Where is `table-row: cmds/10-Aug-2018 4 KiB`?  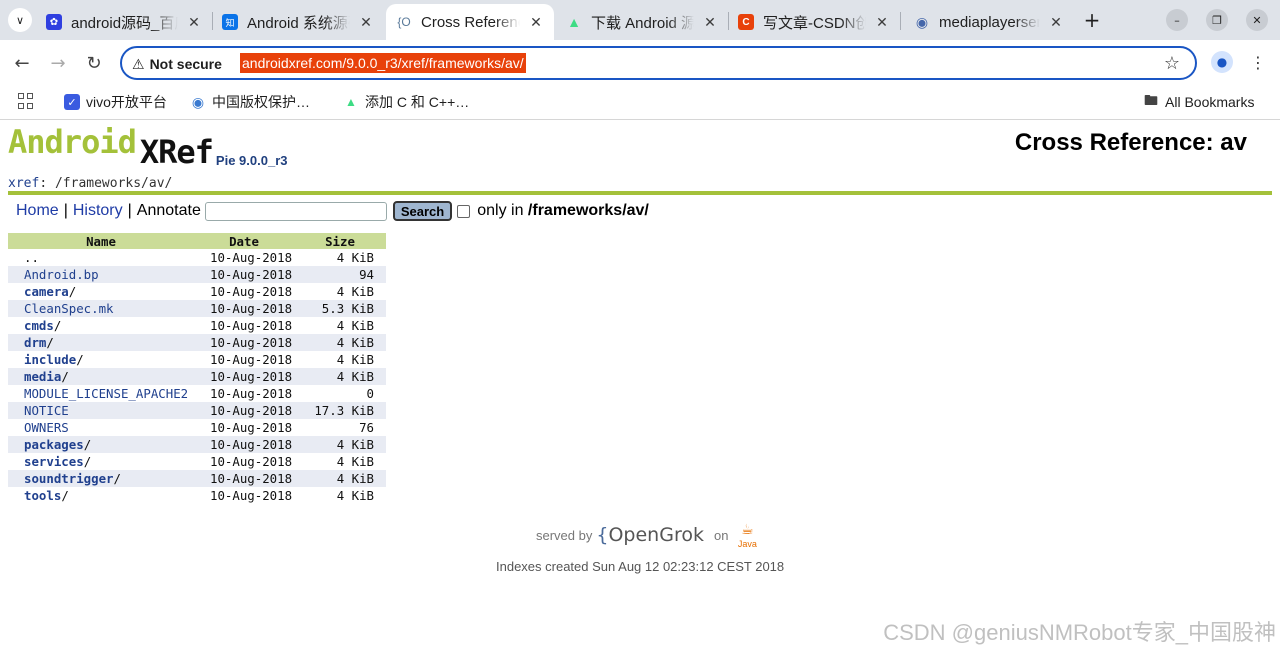
table-row: cmds/10-Aug-2018 4 KiB is located at coordinates (197, 325).